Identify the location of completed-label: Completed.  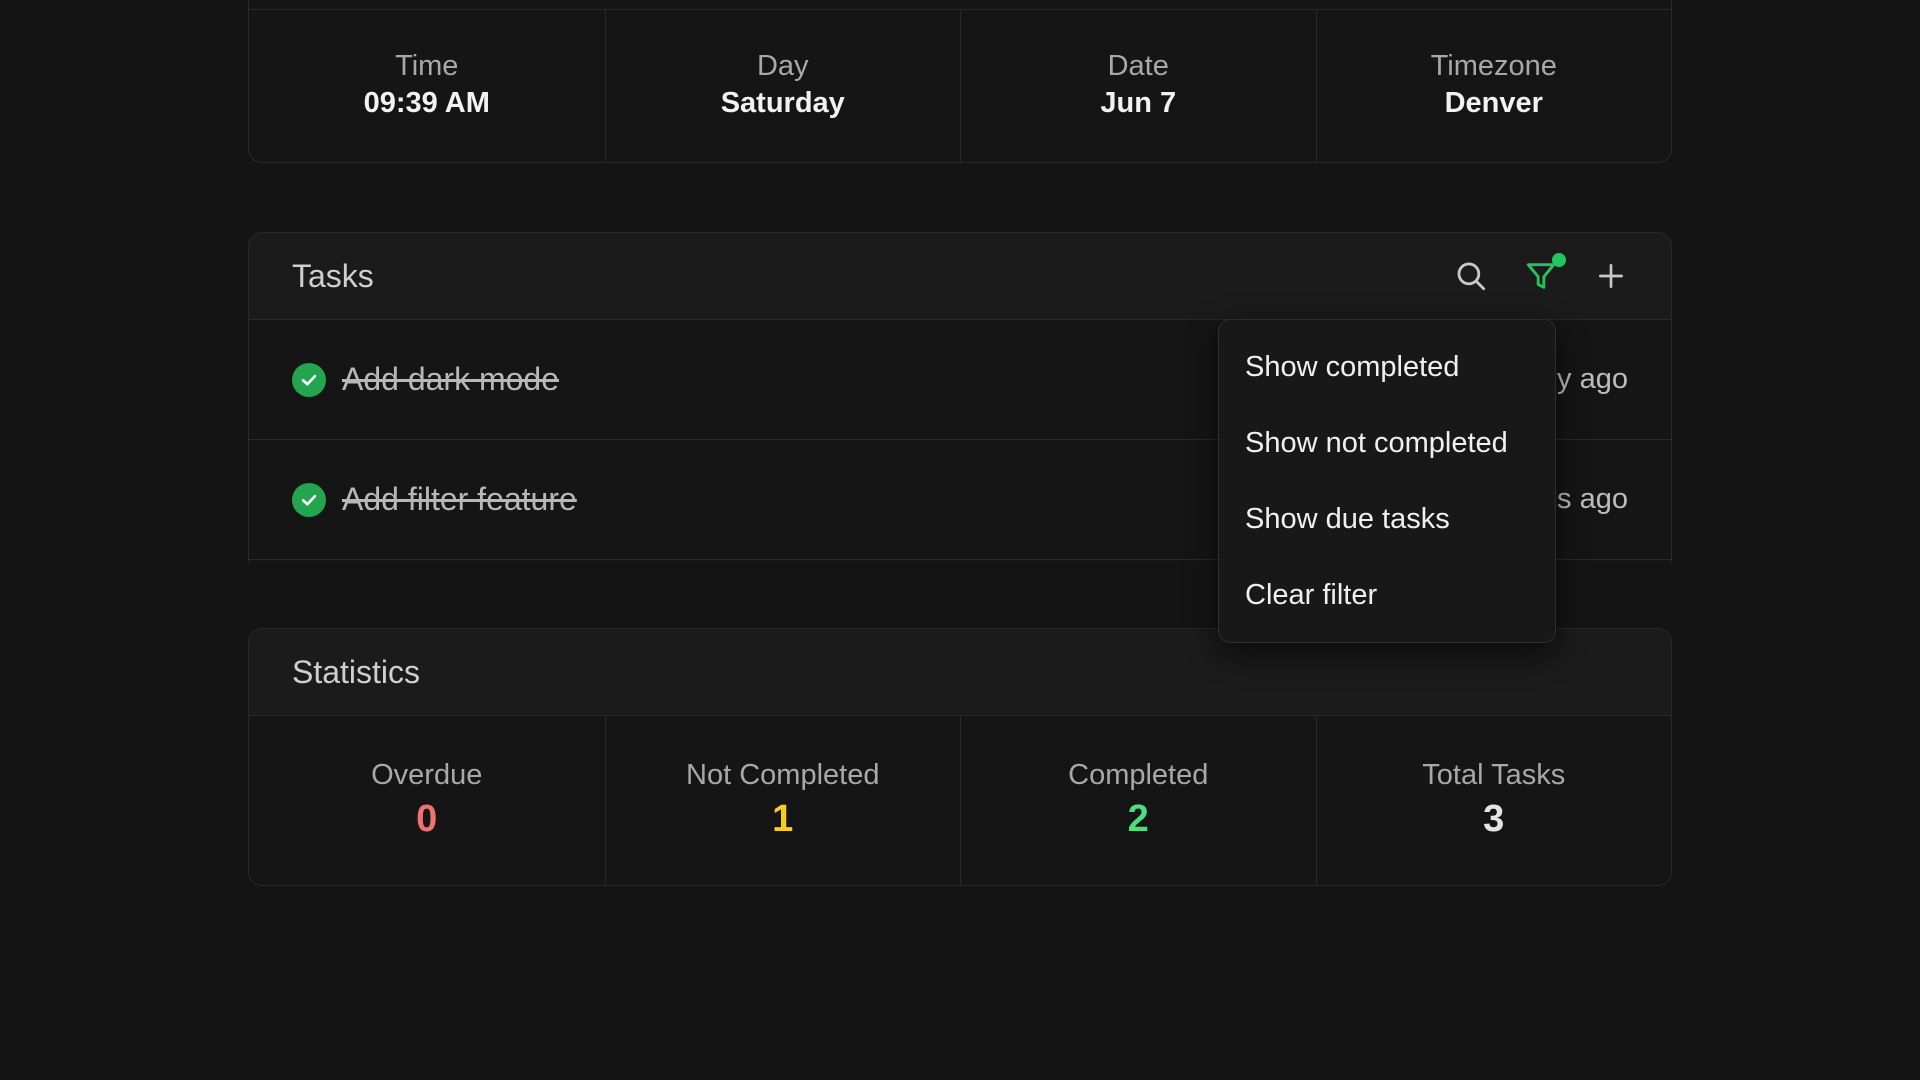
(1138, 774).